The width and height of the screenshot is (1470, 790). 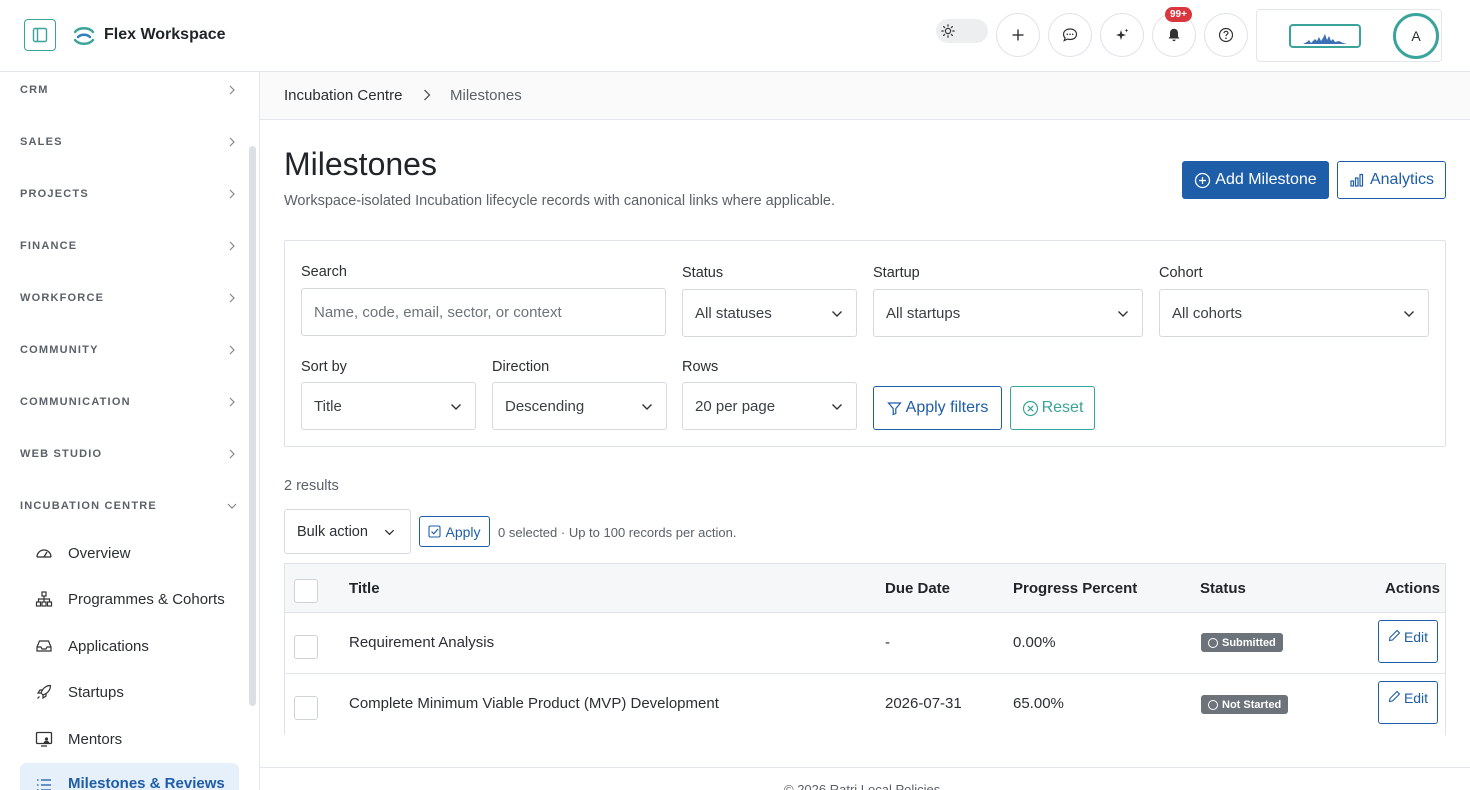 I want to click on filter-icon, so click(x=894, y=408).